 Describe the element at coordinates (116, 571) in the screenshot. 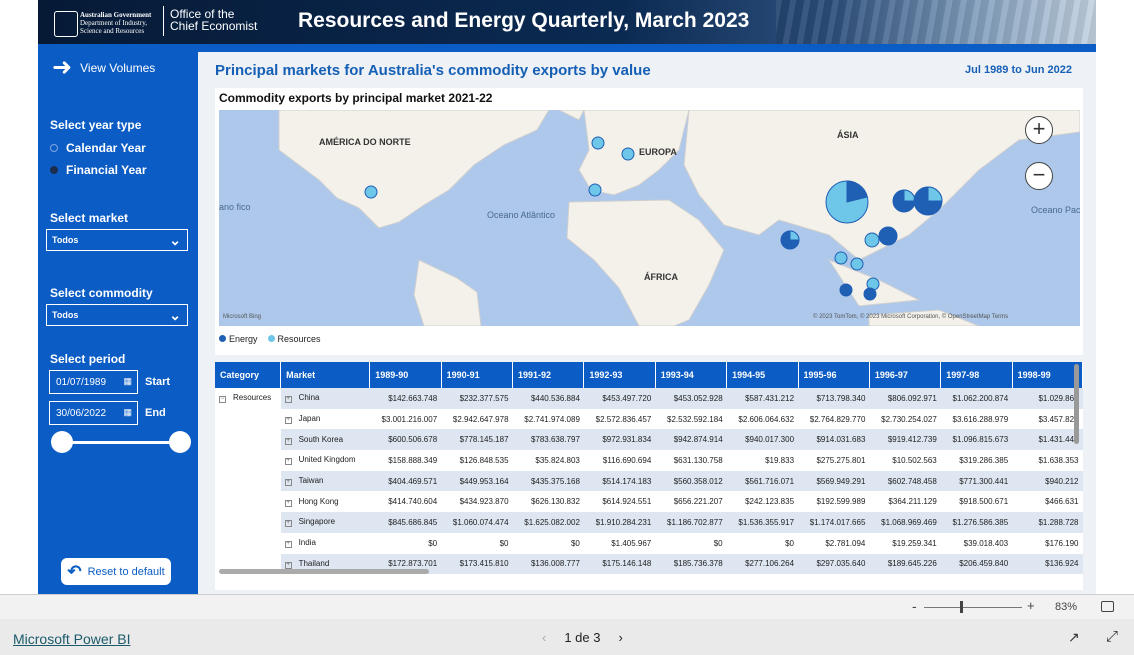

I see `reset-button: ↶ Reset to default` at that location.